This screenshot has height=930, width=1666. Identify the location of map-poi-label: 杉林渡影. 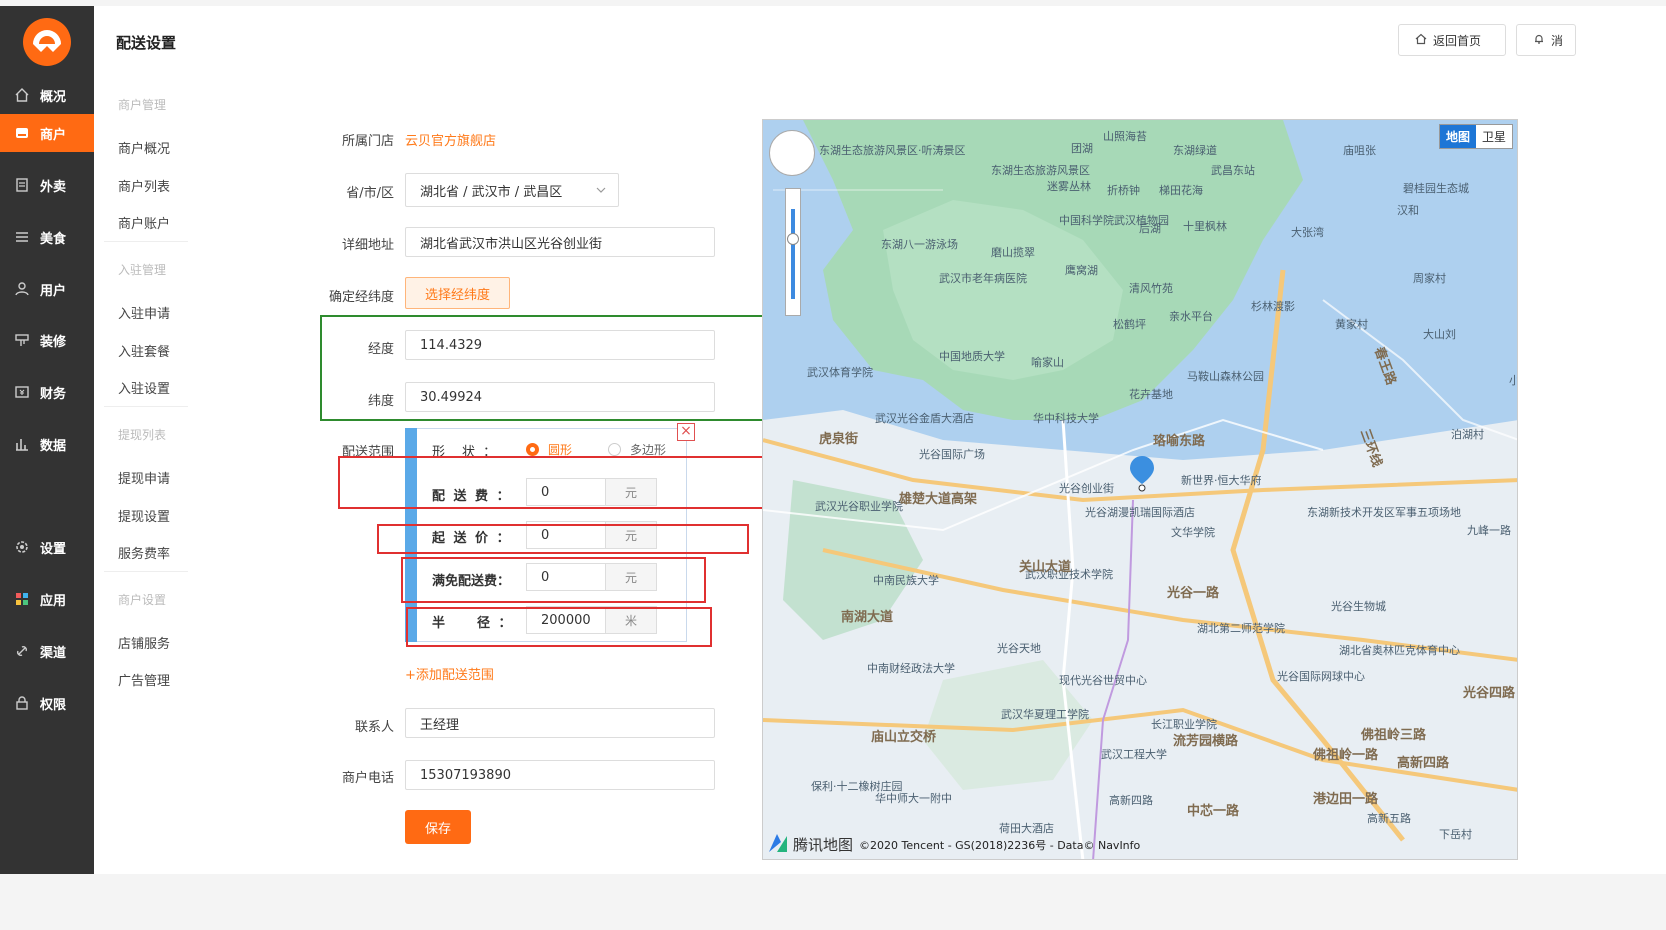
(1273, 306).